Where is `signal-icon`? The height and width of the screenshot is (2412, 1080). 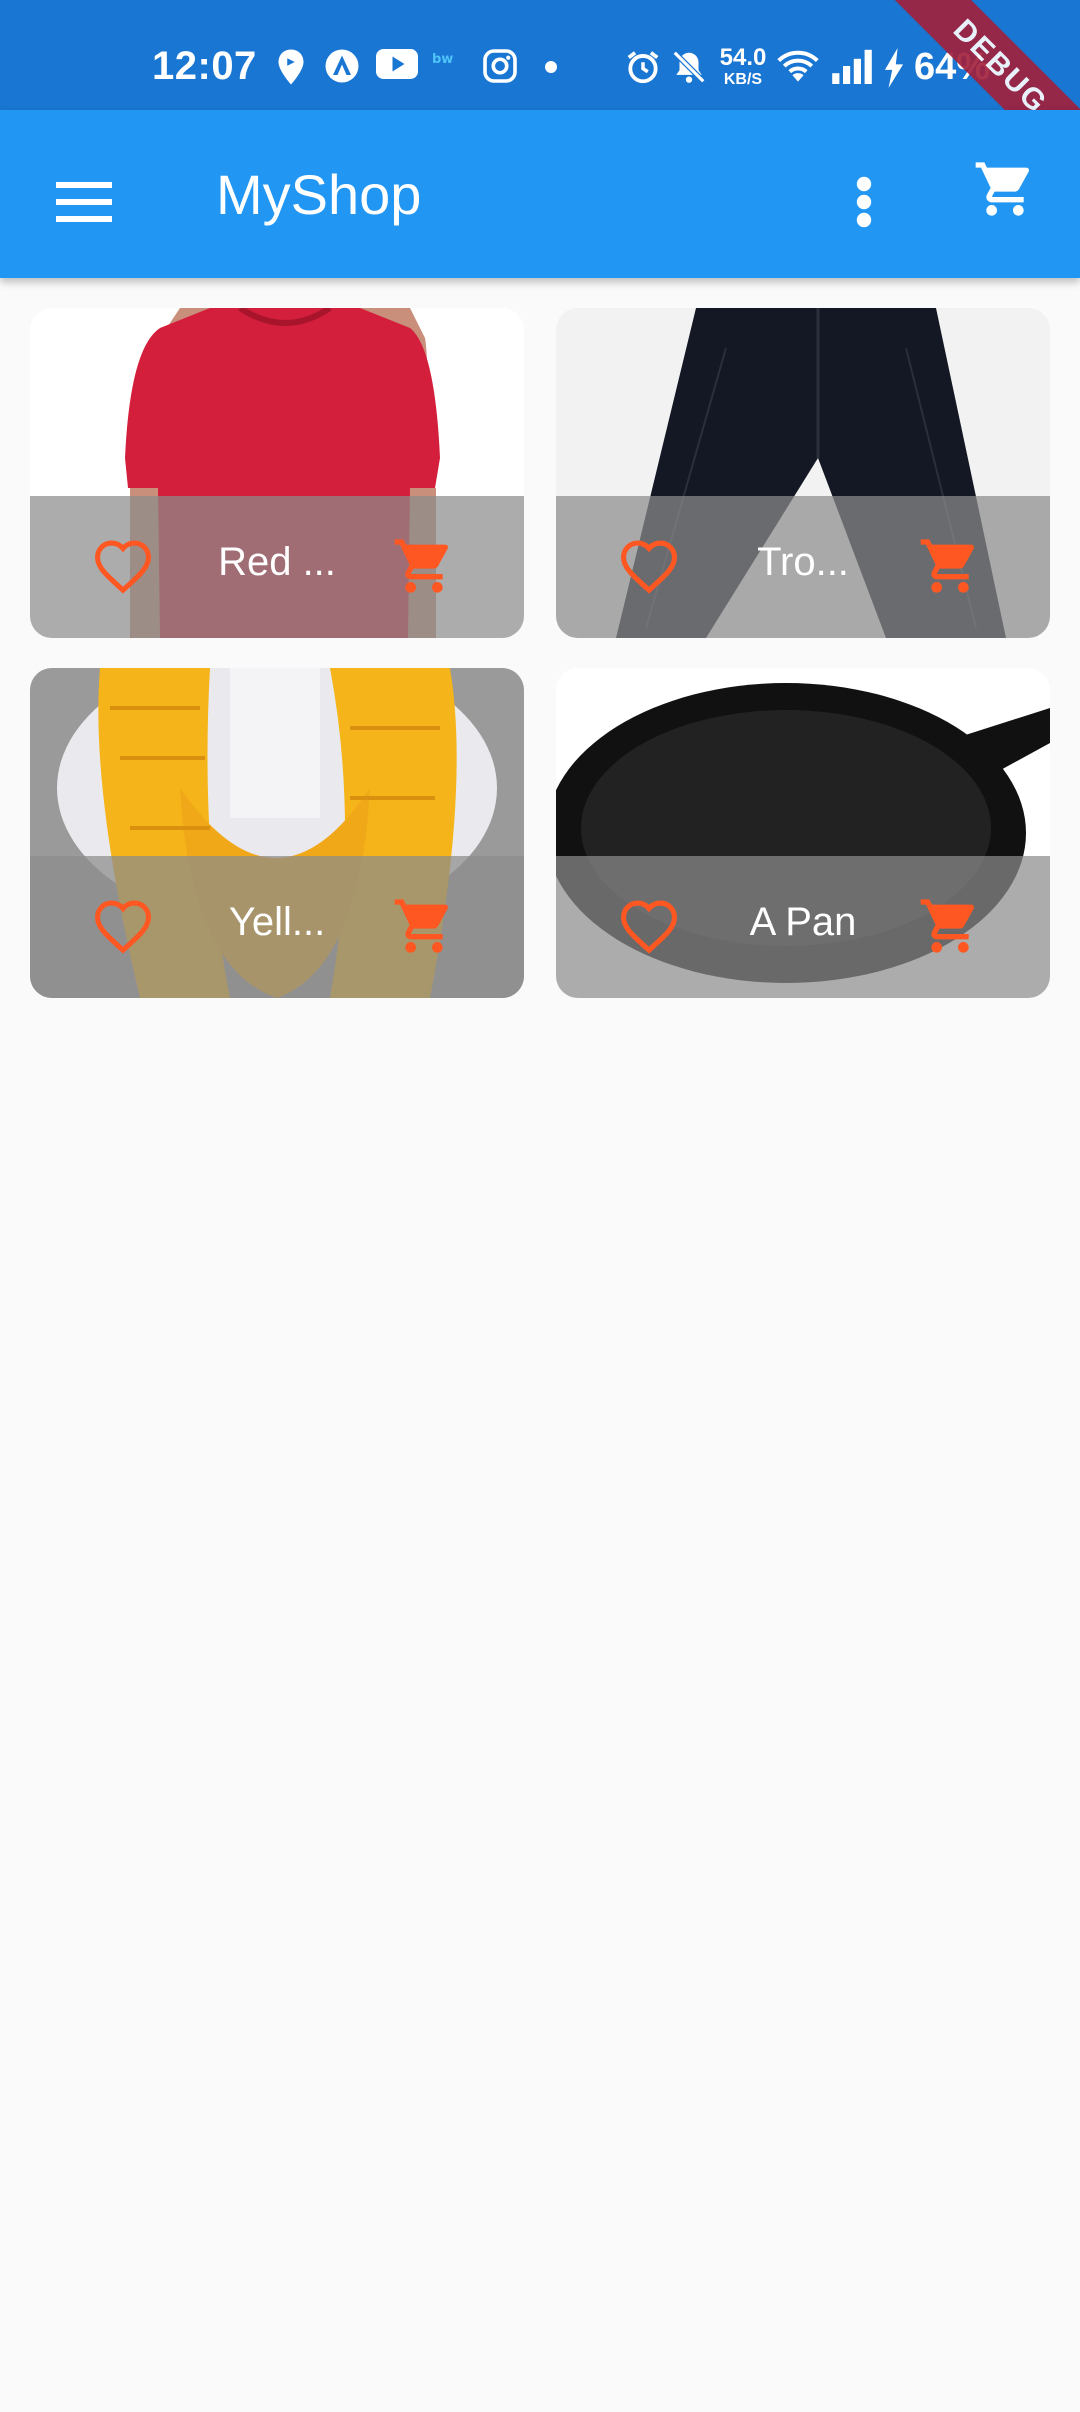 signal-icon is located at coordinates (852, 66).